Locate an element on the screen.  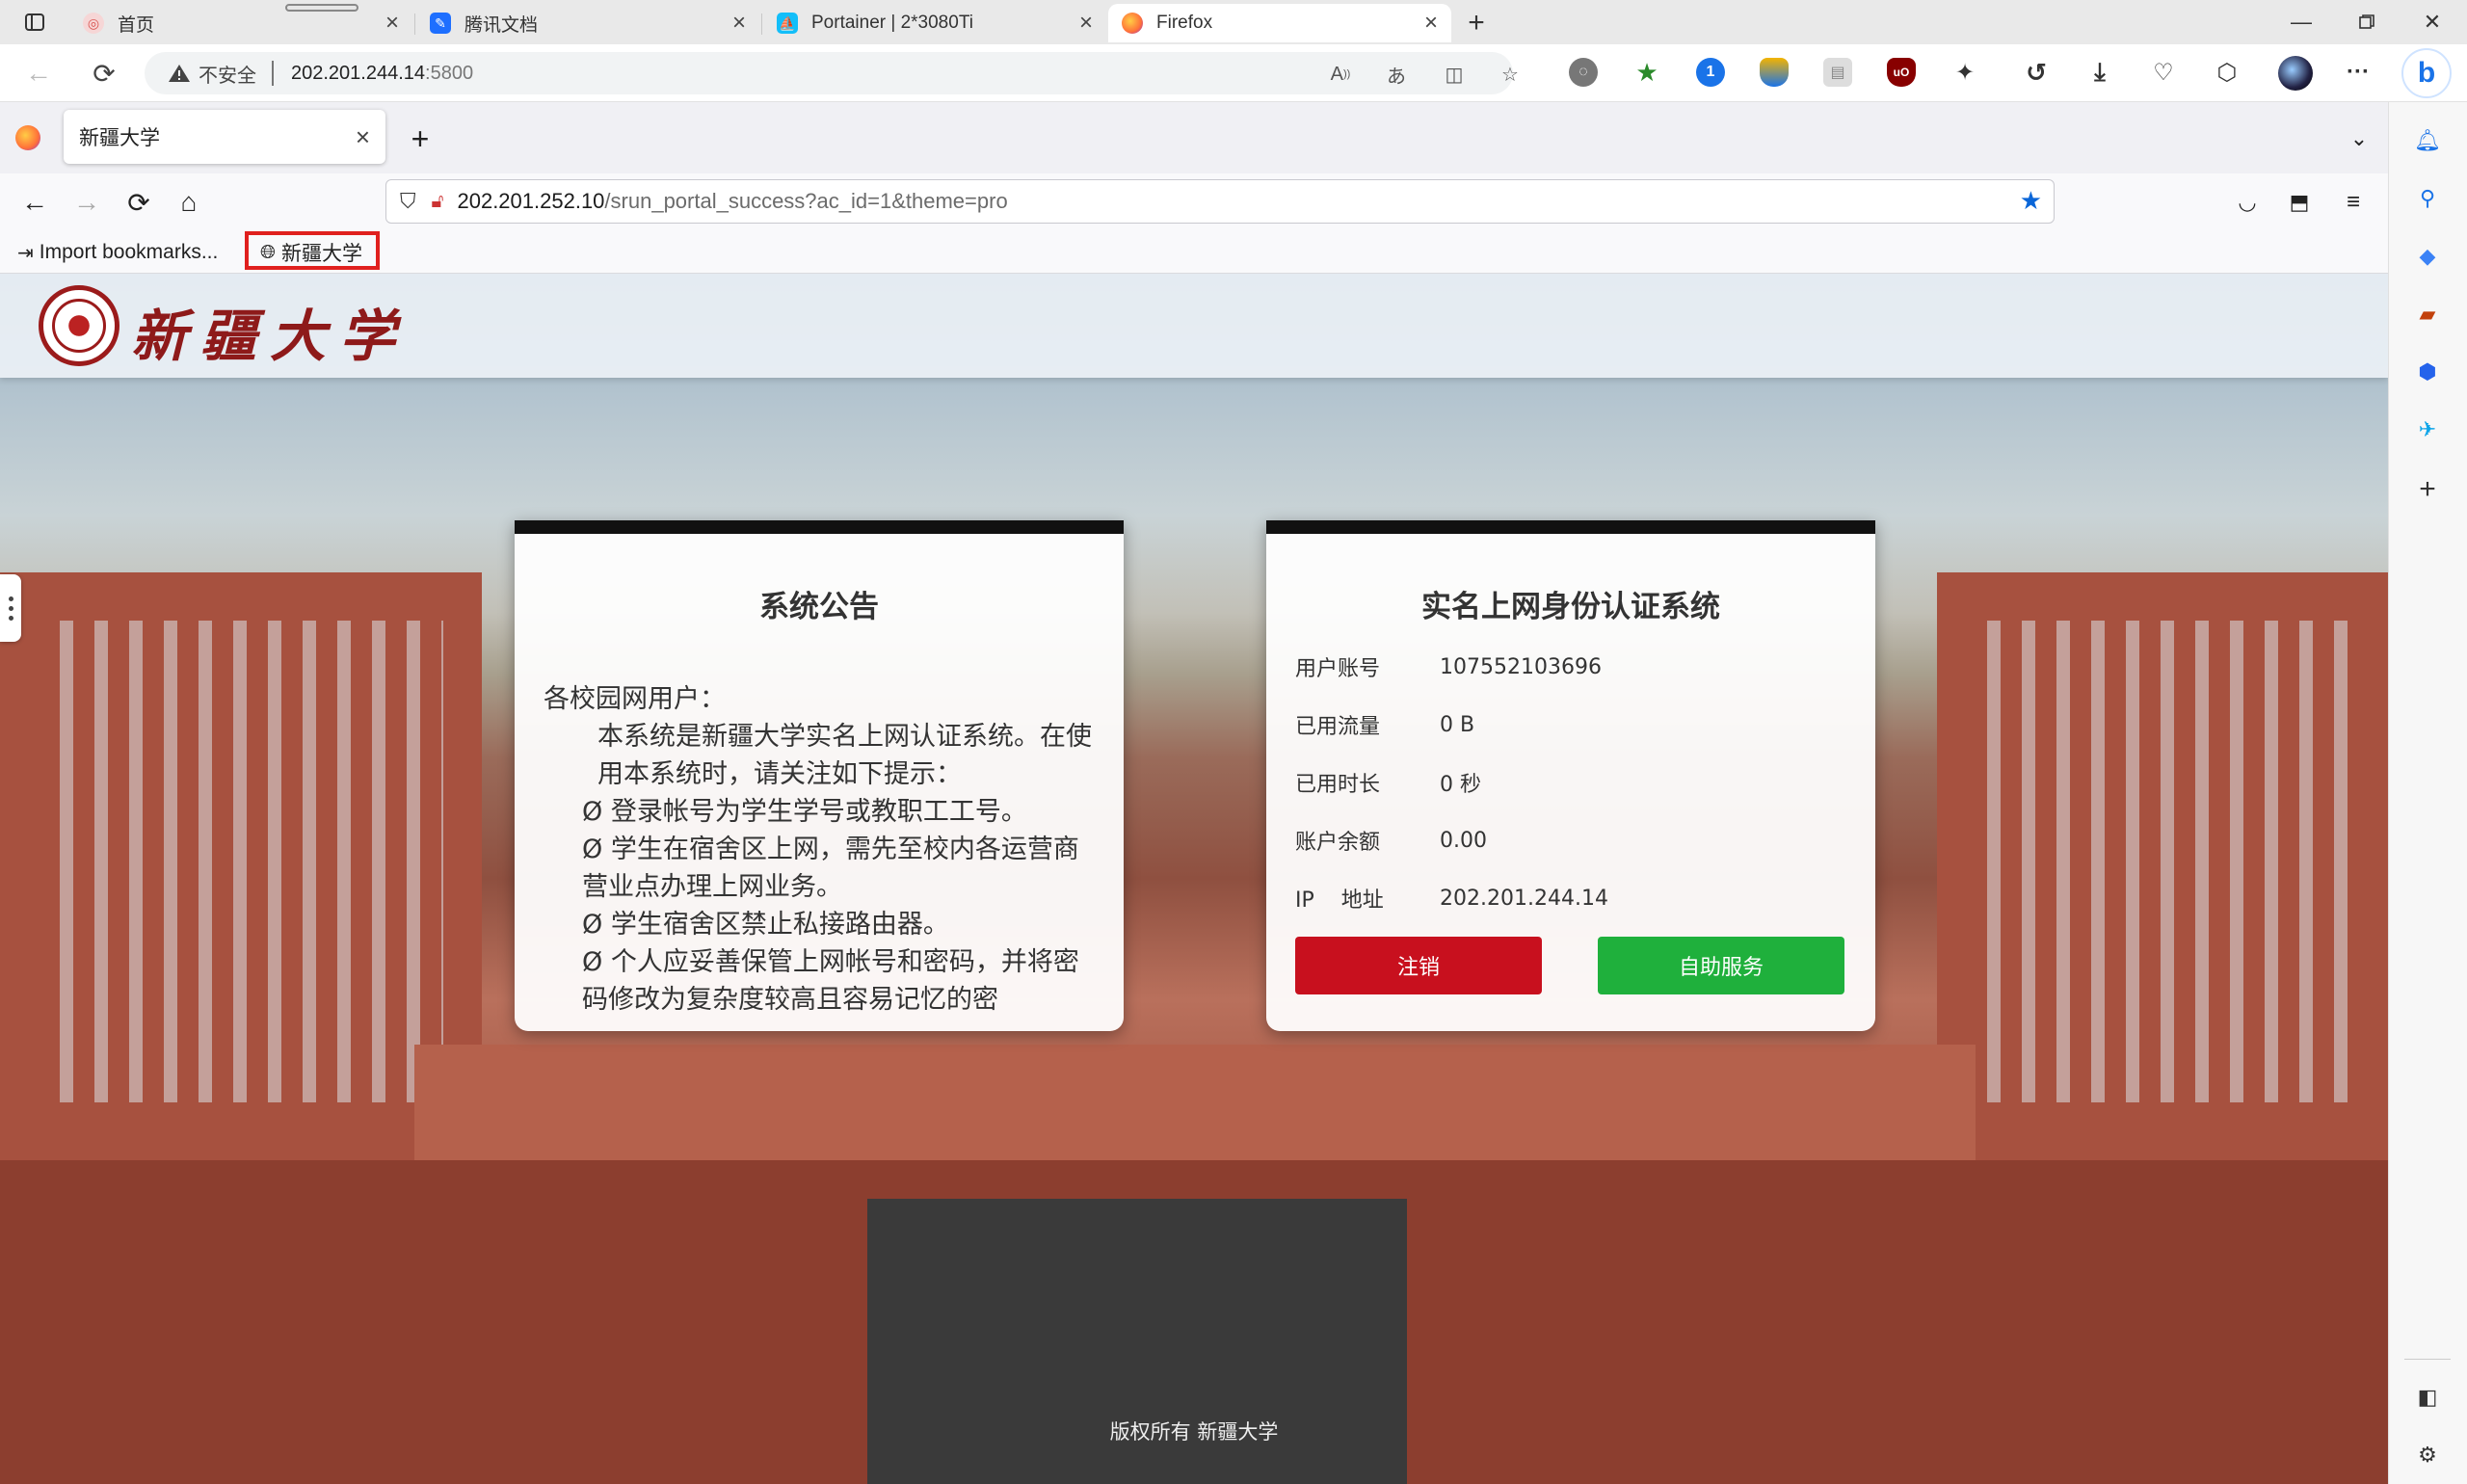
logout-button: 注销 is located at coordinates (1418, 965).